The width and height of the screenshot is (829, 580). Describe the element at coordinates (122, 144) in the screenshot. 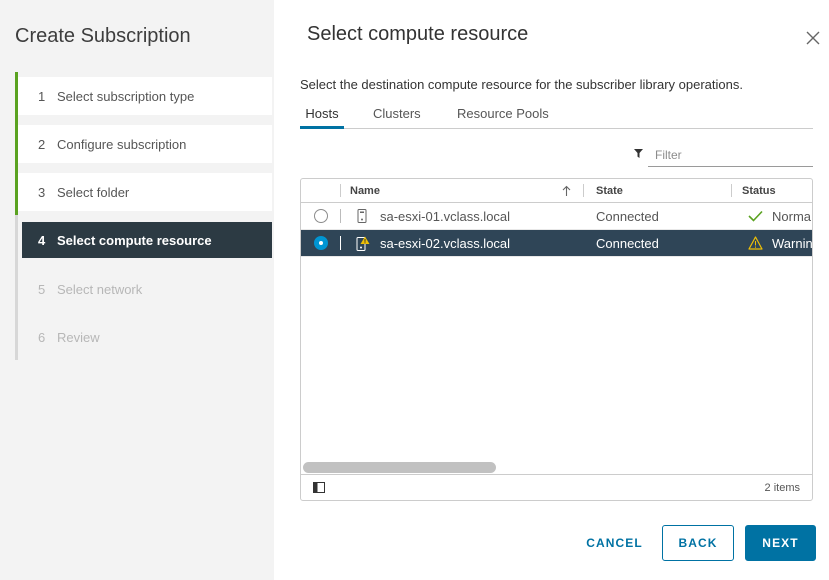

I see `step-label: Configure subscription` at that location.